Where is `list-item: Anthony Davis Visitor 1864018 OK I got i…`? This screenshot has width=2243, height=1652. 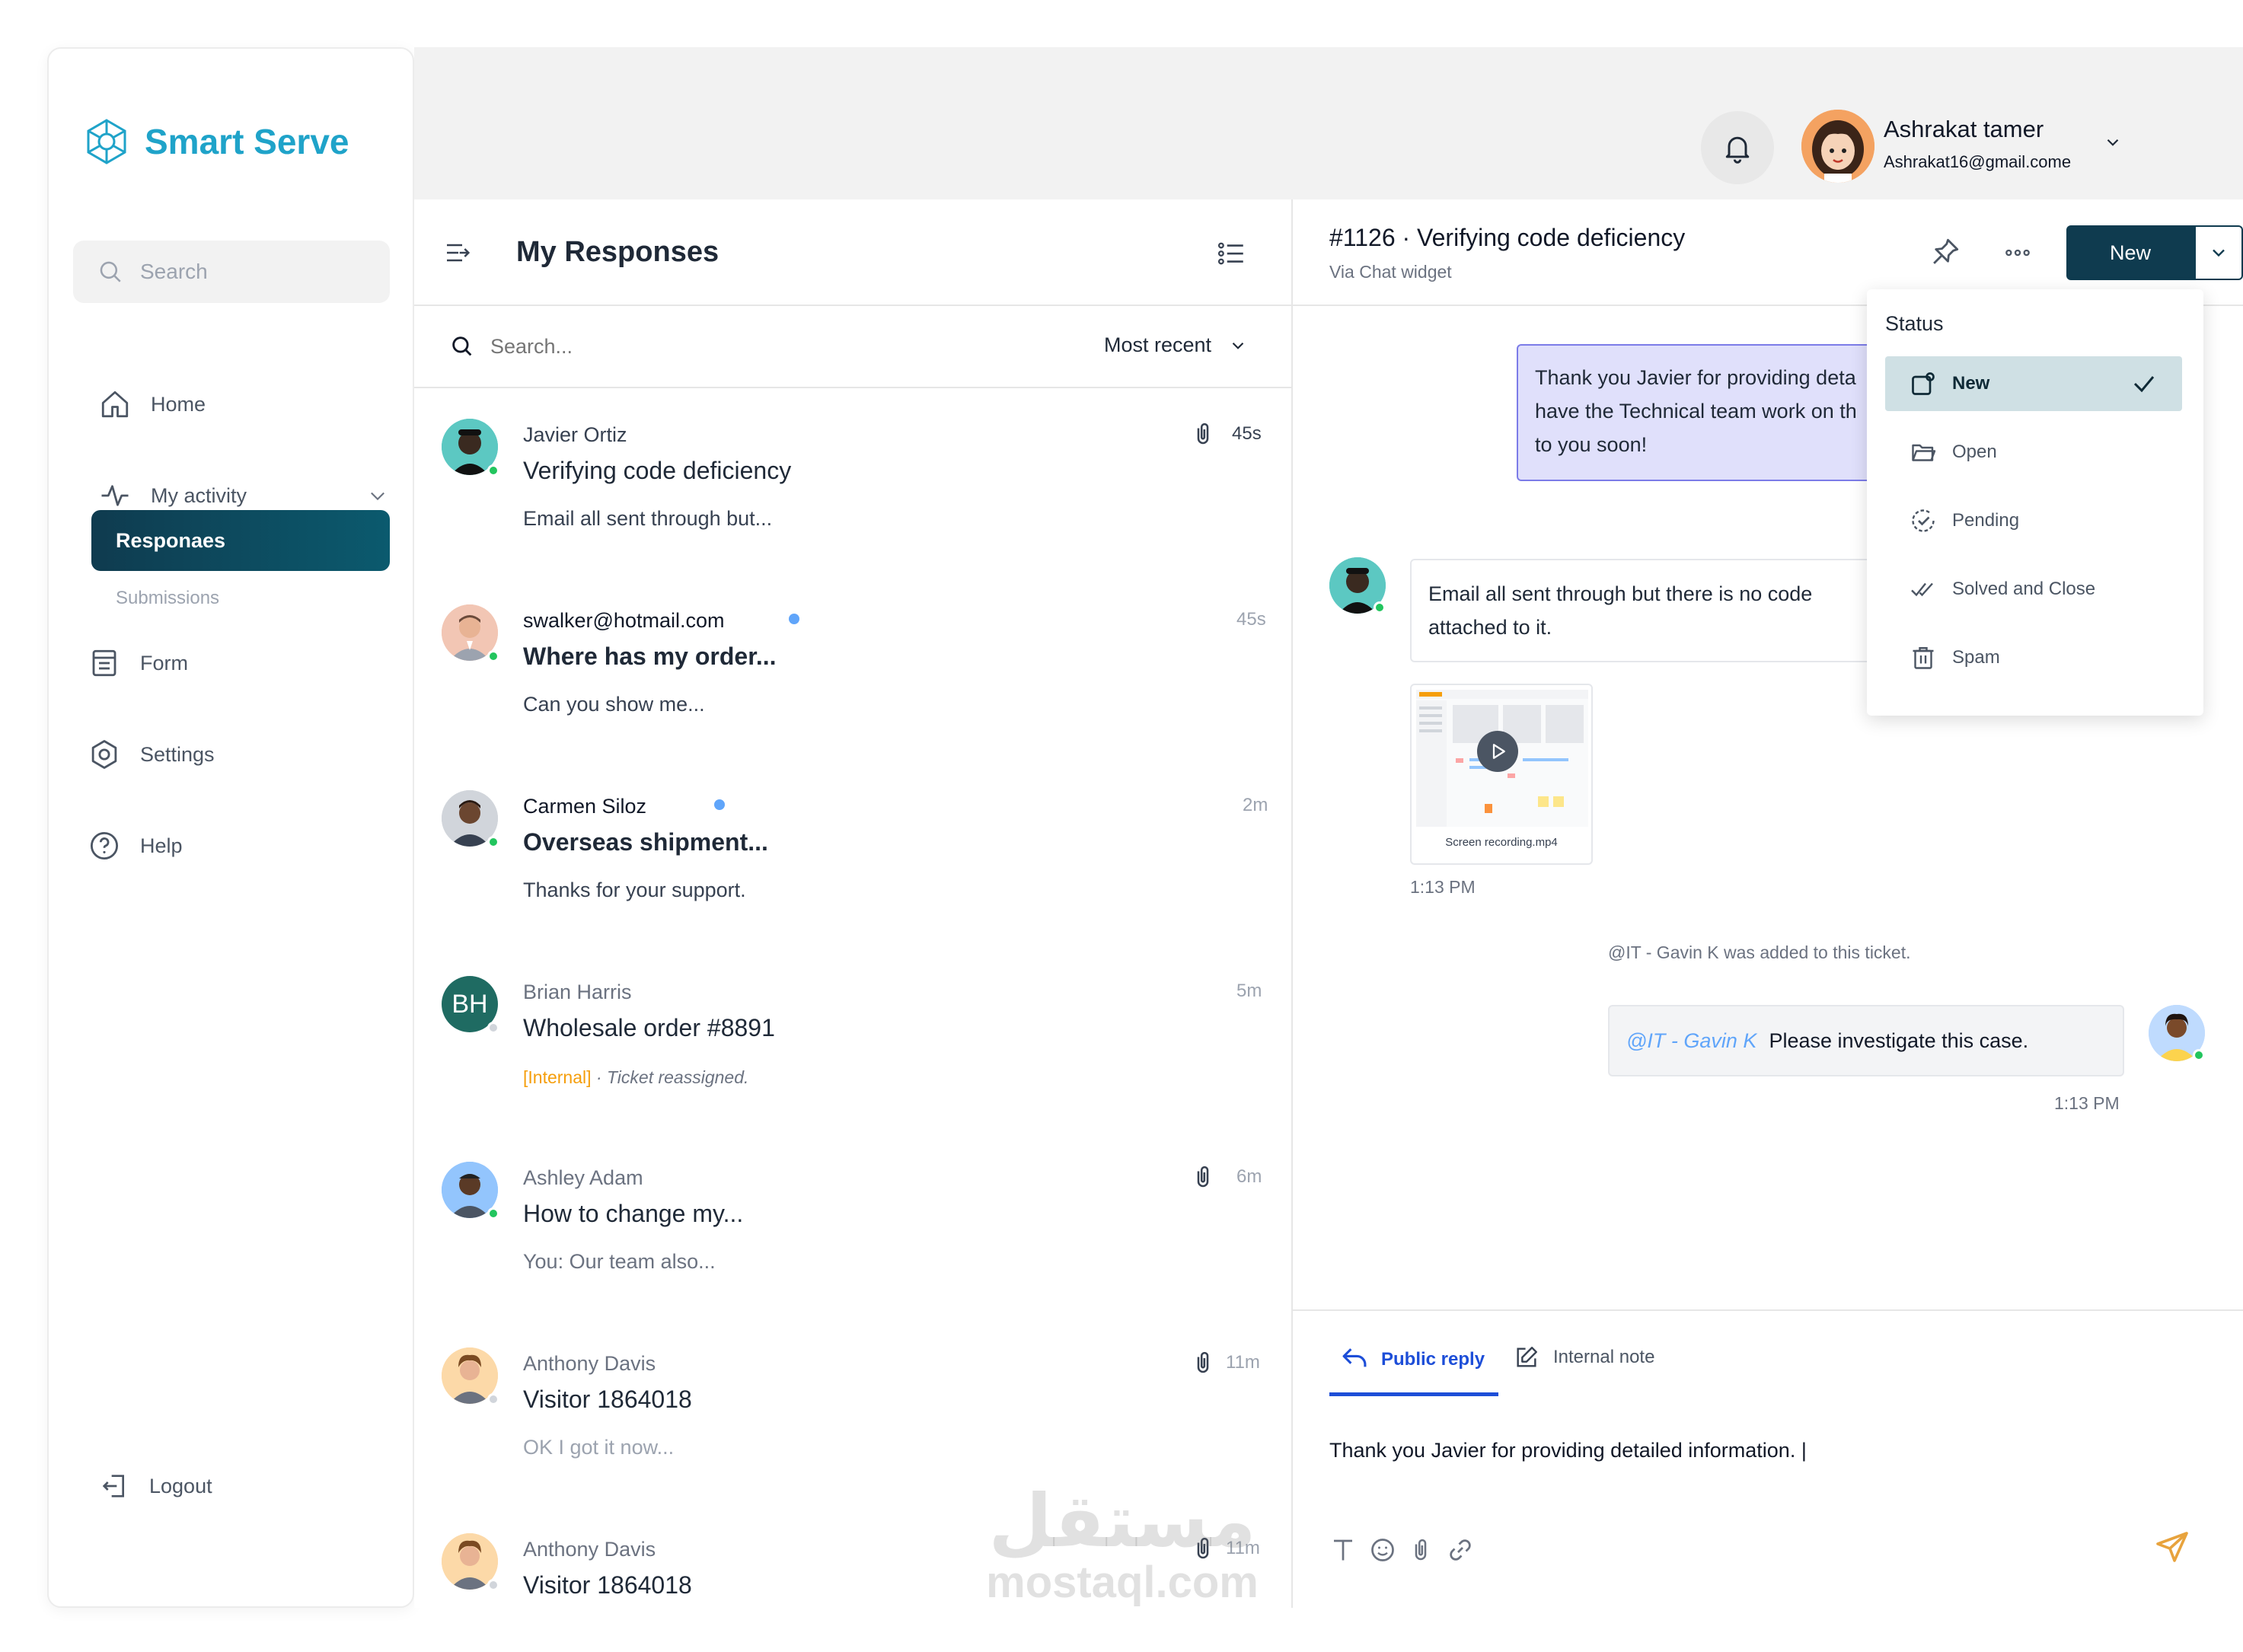
list-item: Anthony Davis Visitor 1864018 OK I got i… is located at coordinates (852, 1410).